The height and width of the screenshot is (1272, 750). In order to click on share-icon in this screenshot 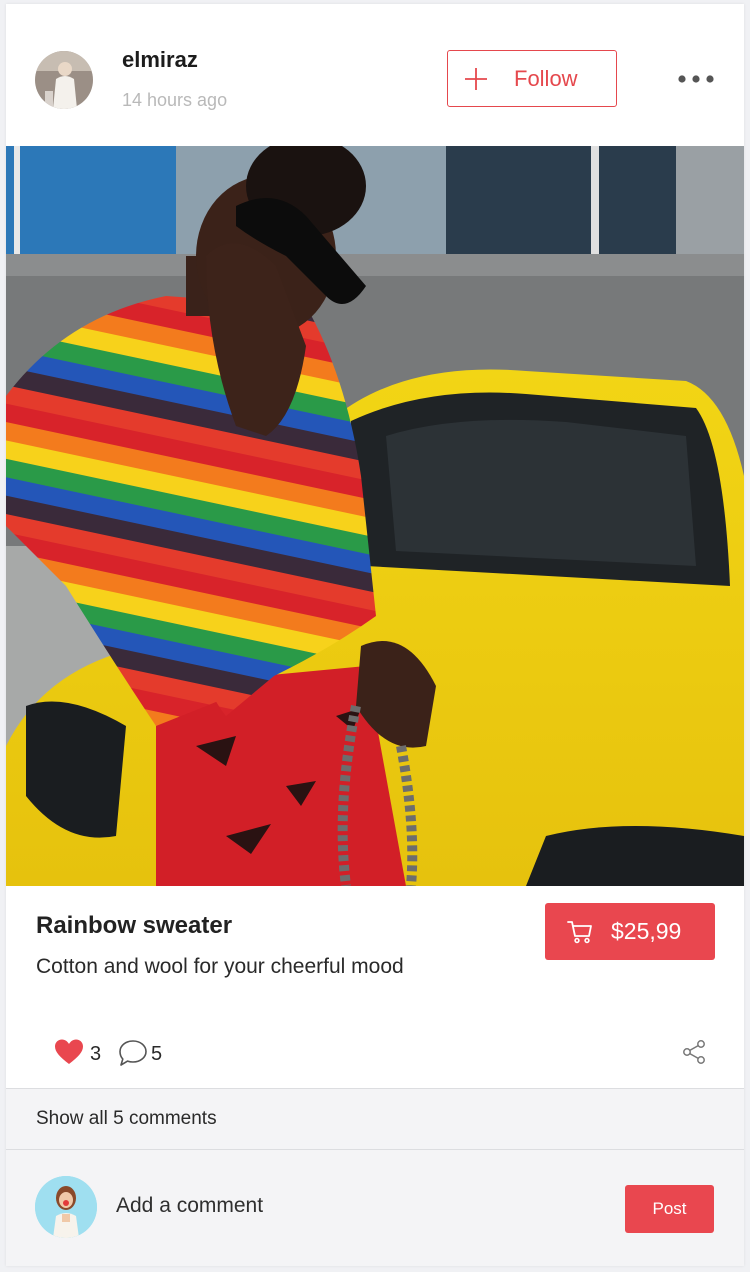, I will do `click(694, 1052)`.